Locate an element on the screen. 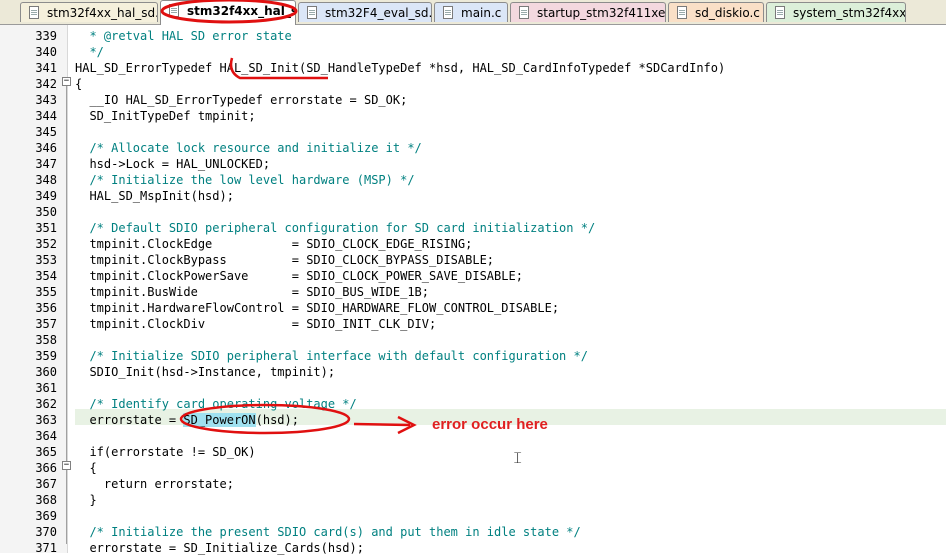 Image resolution: width=946 pixels, height=556 pixels. line-number: 339 is located at coordinates (46, 36).